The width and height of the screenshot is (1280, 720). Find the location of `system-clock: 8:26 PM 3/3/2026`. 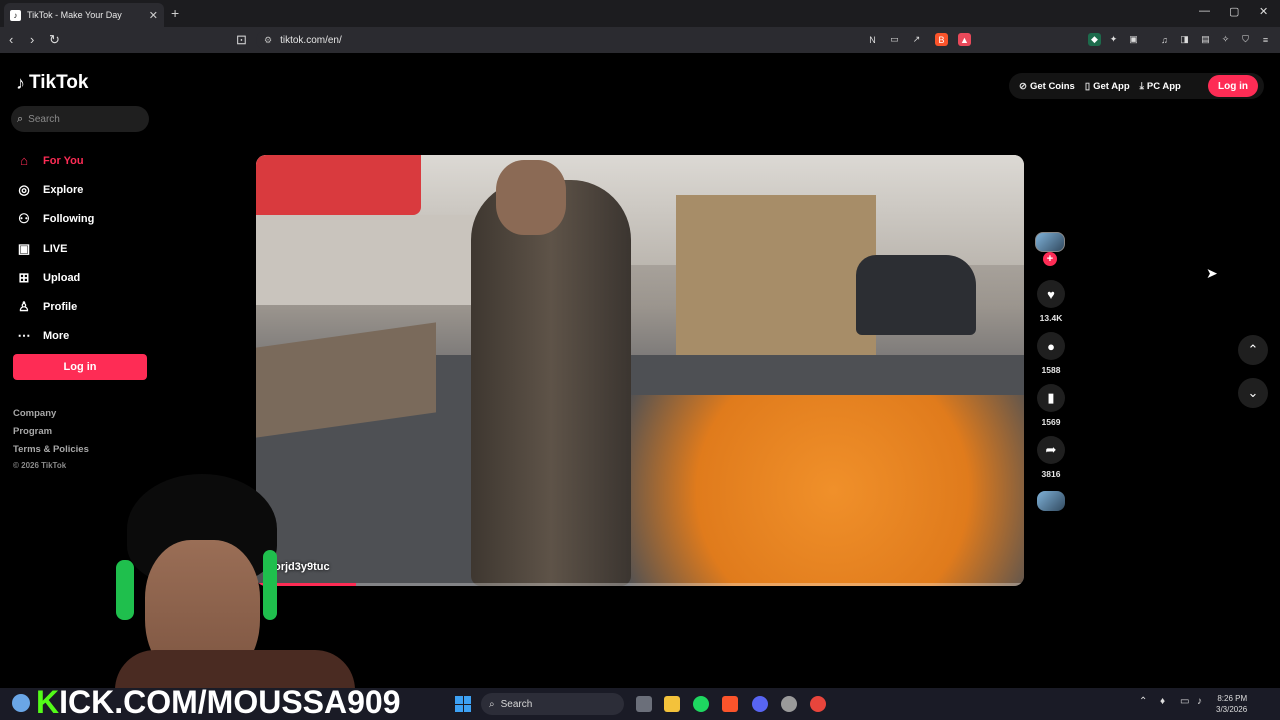

system-clock: 8:26 PM 3/3/2026 is located at coordinates (1231, 704).